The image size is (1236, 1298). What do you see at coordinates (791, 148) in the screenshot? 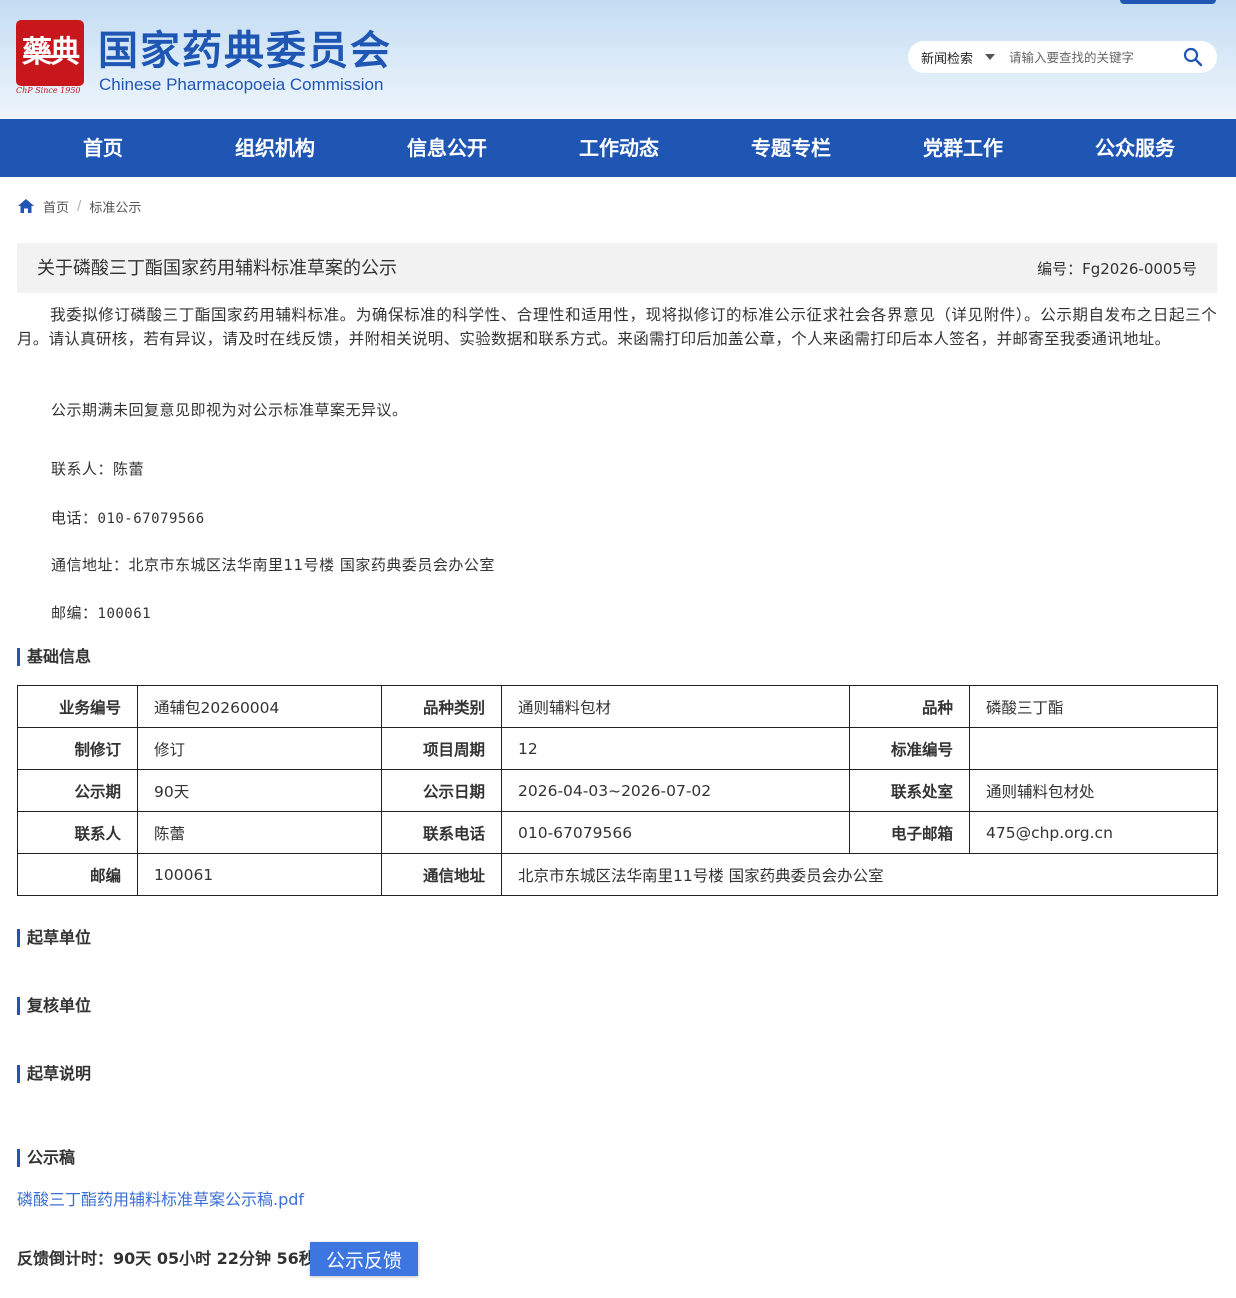
I see `nav-item-special-topics: 专题专栏` at bounding box center [791, 148].